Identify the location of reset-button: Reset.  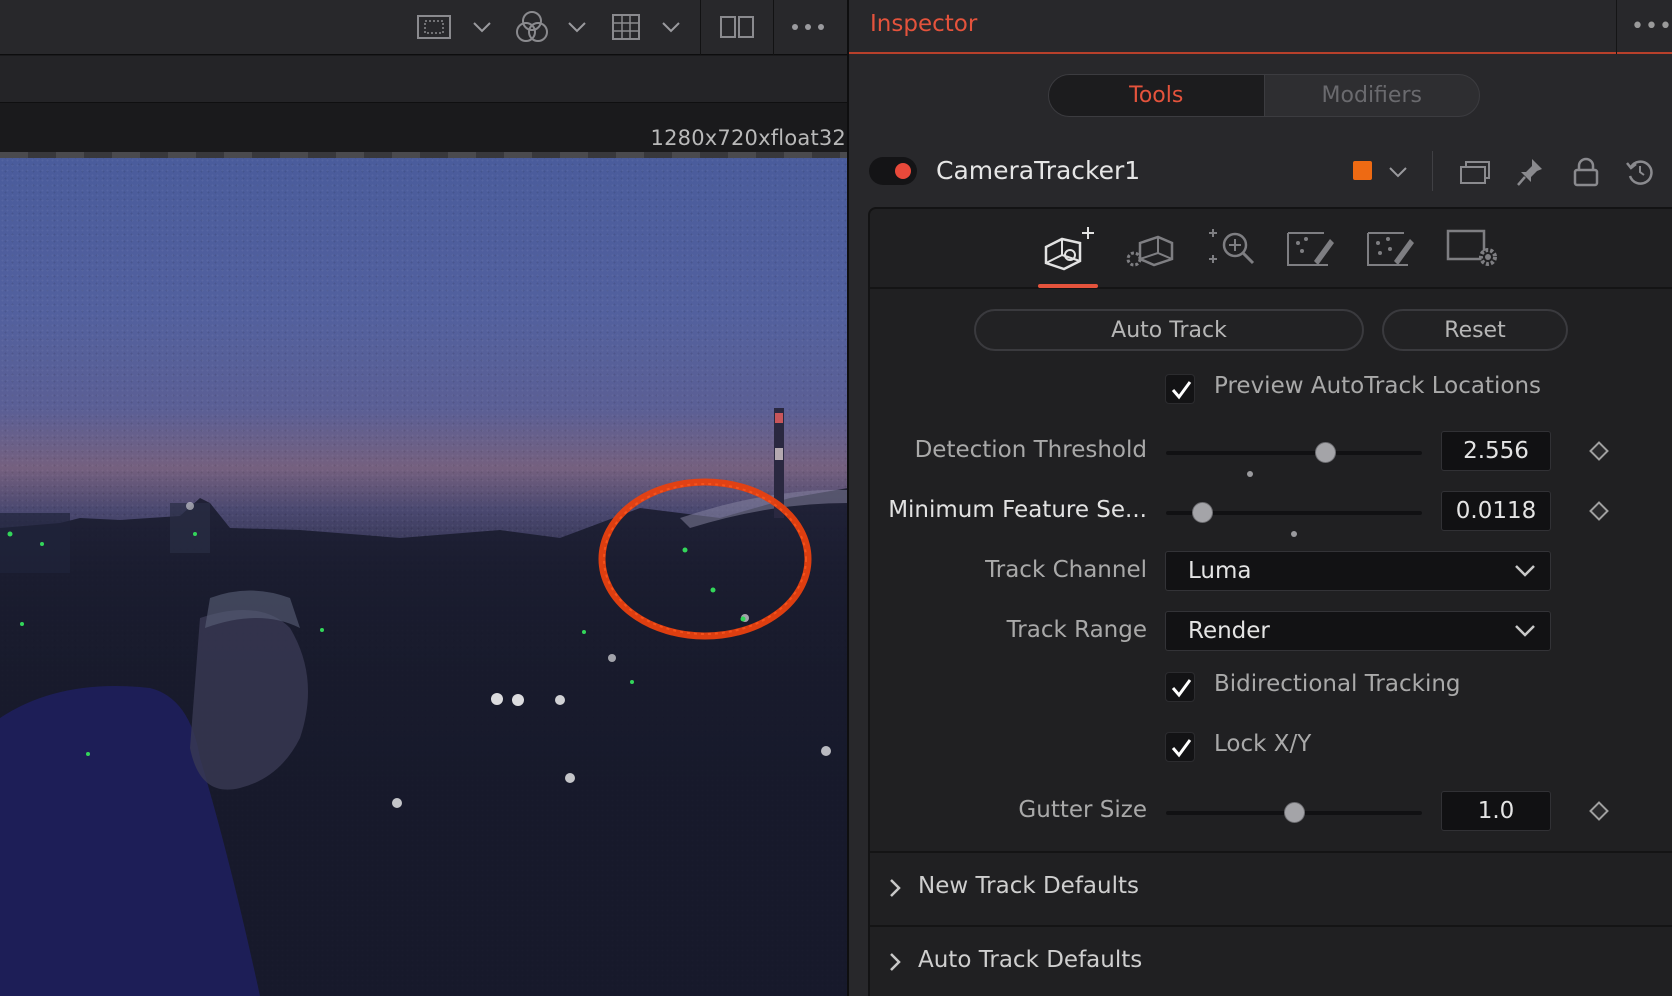
(1475, 330).